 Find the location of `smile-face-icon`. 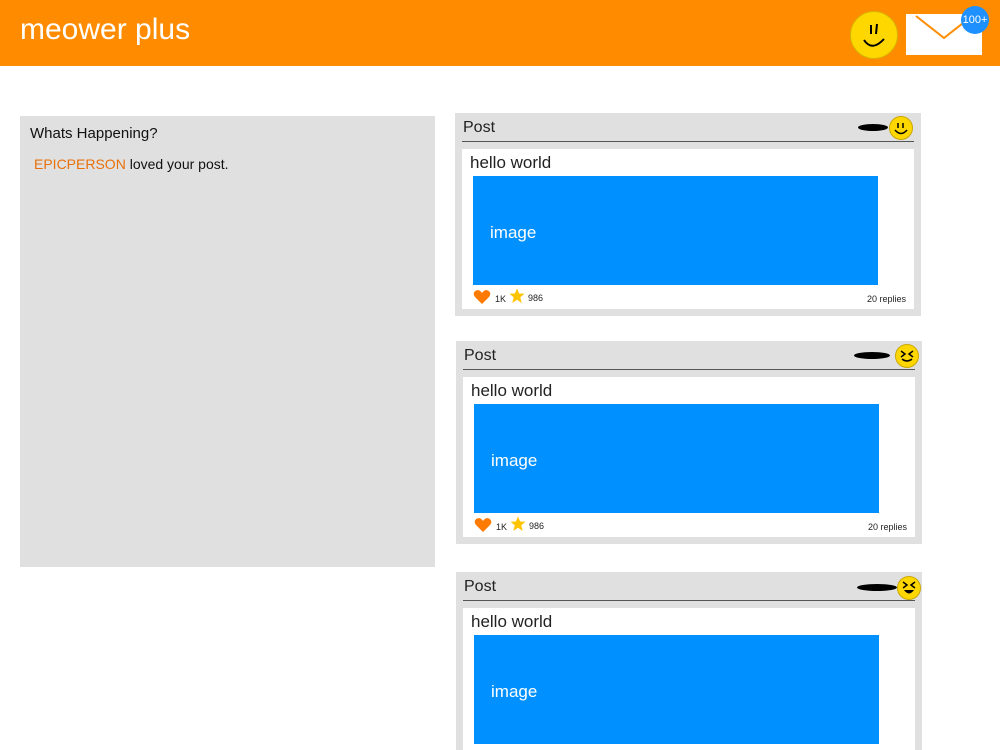

smile-face-icon is located at coordinates (901, 129).